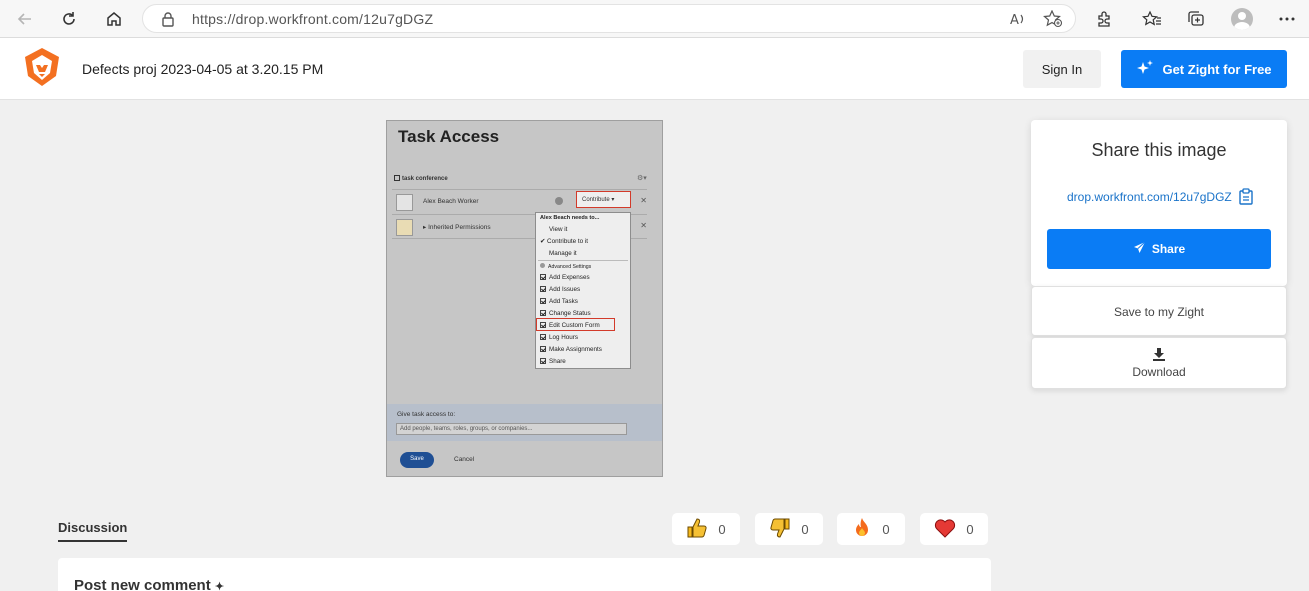 This screenshot has width=1309, height=591. Describe the element at coordinates (421, 178) in the screenshot. I see `screenshot-subtitle: task conference` at that location.